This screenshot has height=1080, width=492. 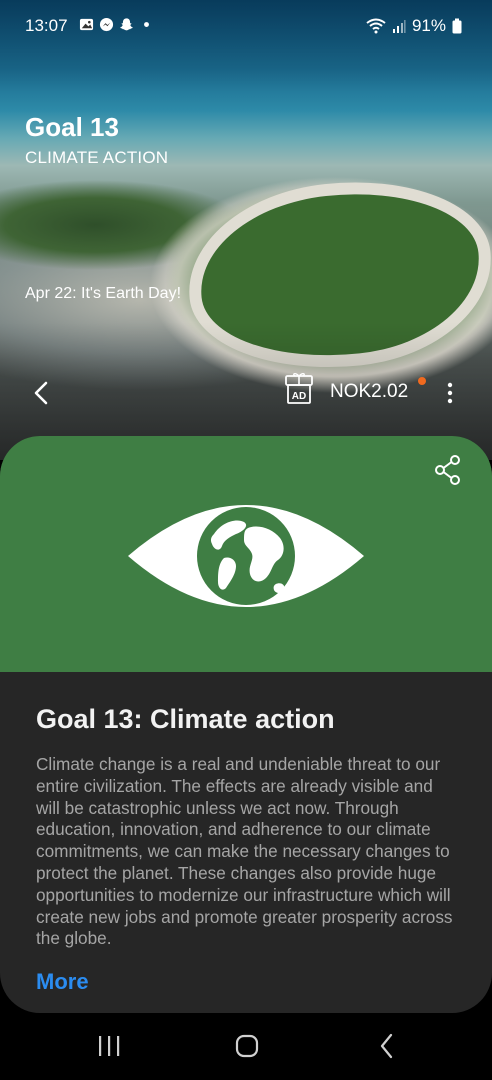 I want to click on snapchat-icon, so click(x=126, y=24).